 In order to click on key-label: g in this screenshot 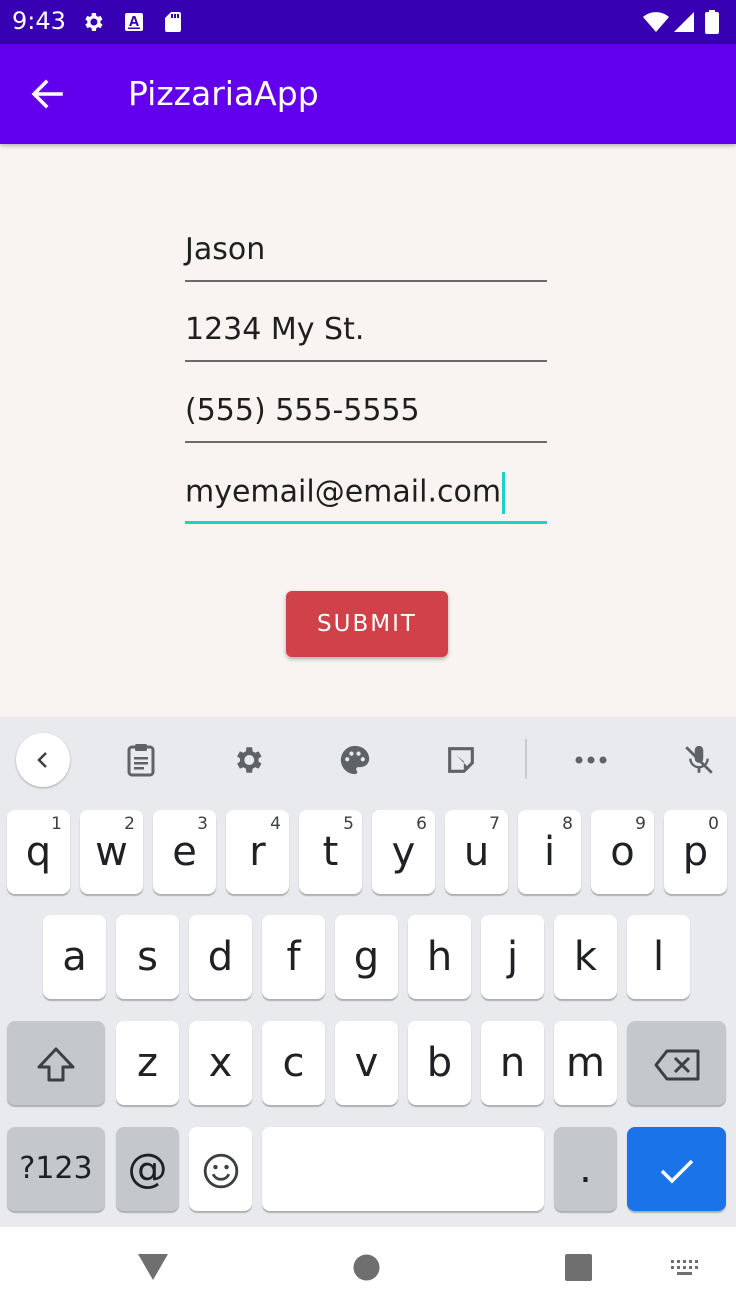, I will do `click(366, 957)`.